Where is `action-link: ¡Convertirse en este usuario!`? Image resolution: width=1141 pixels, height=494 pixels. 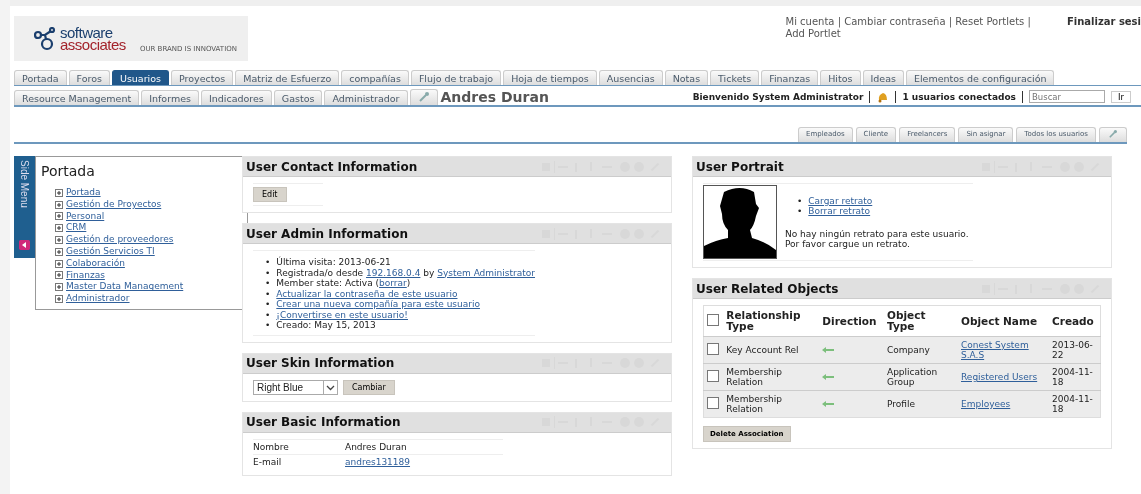
action-link: ¡Convertirse en este usuario! is located at coordinates (342, 314).